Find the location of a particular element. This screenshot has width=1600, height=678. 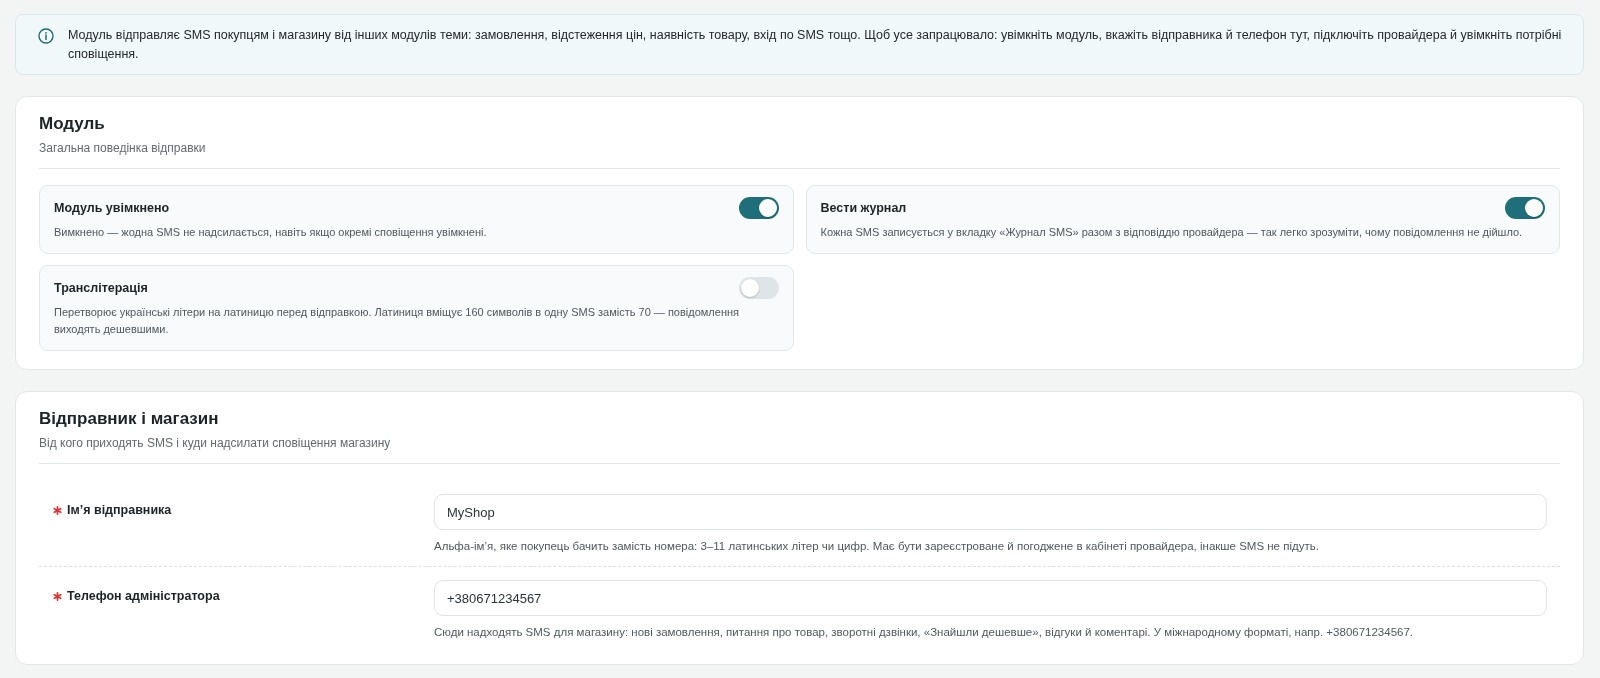

section-subtitle: Загальна поведінка відправки is located at coordinates (123, 148).